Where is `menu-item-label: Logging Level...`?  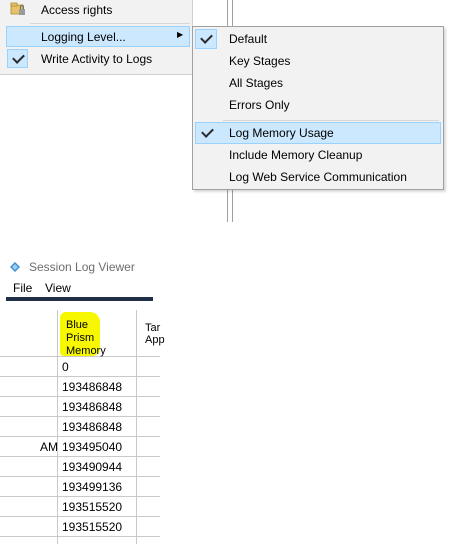 menu-item-label: Logging Level... is located at coordinates (83, 37).